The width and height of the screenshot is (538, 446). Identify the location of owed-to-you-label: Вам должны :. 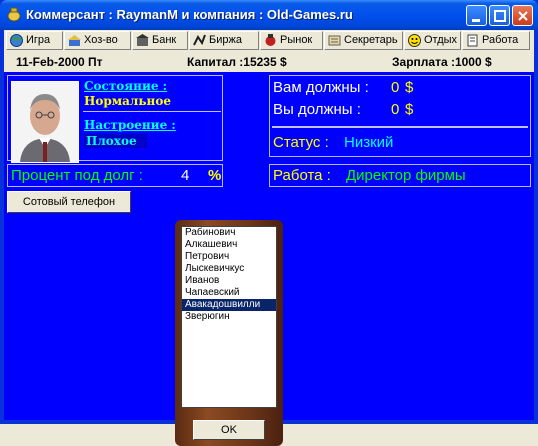
(321, 87).